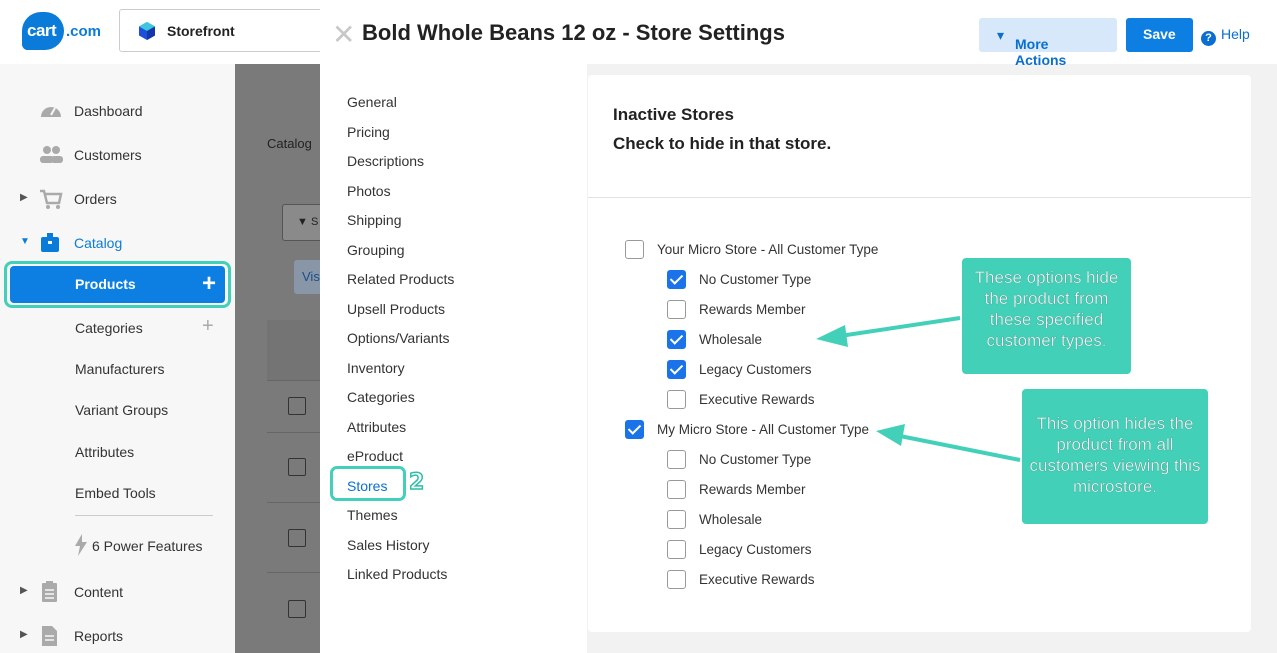  What do you see at coordinates (1208, 38) in the screenshot?
I see `help-icon: ?` at bounding box center [1208, 38].